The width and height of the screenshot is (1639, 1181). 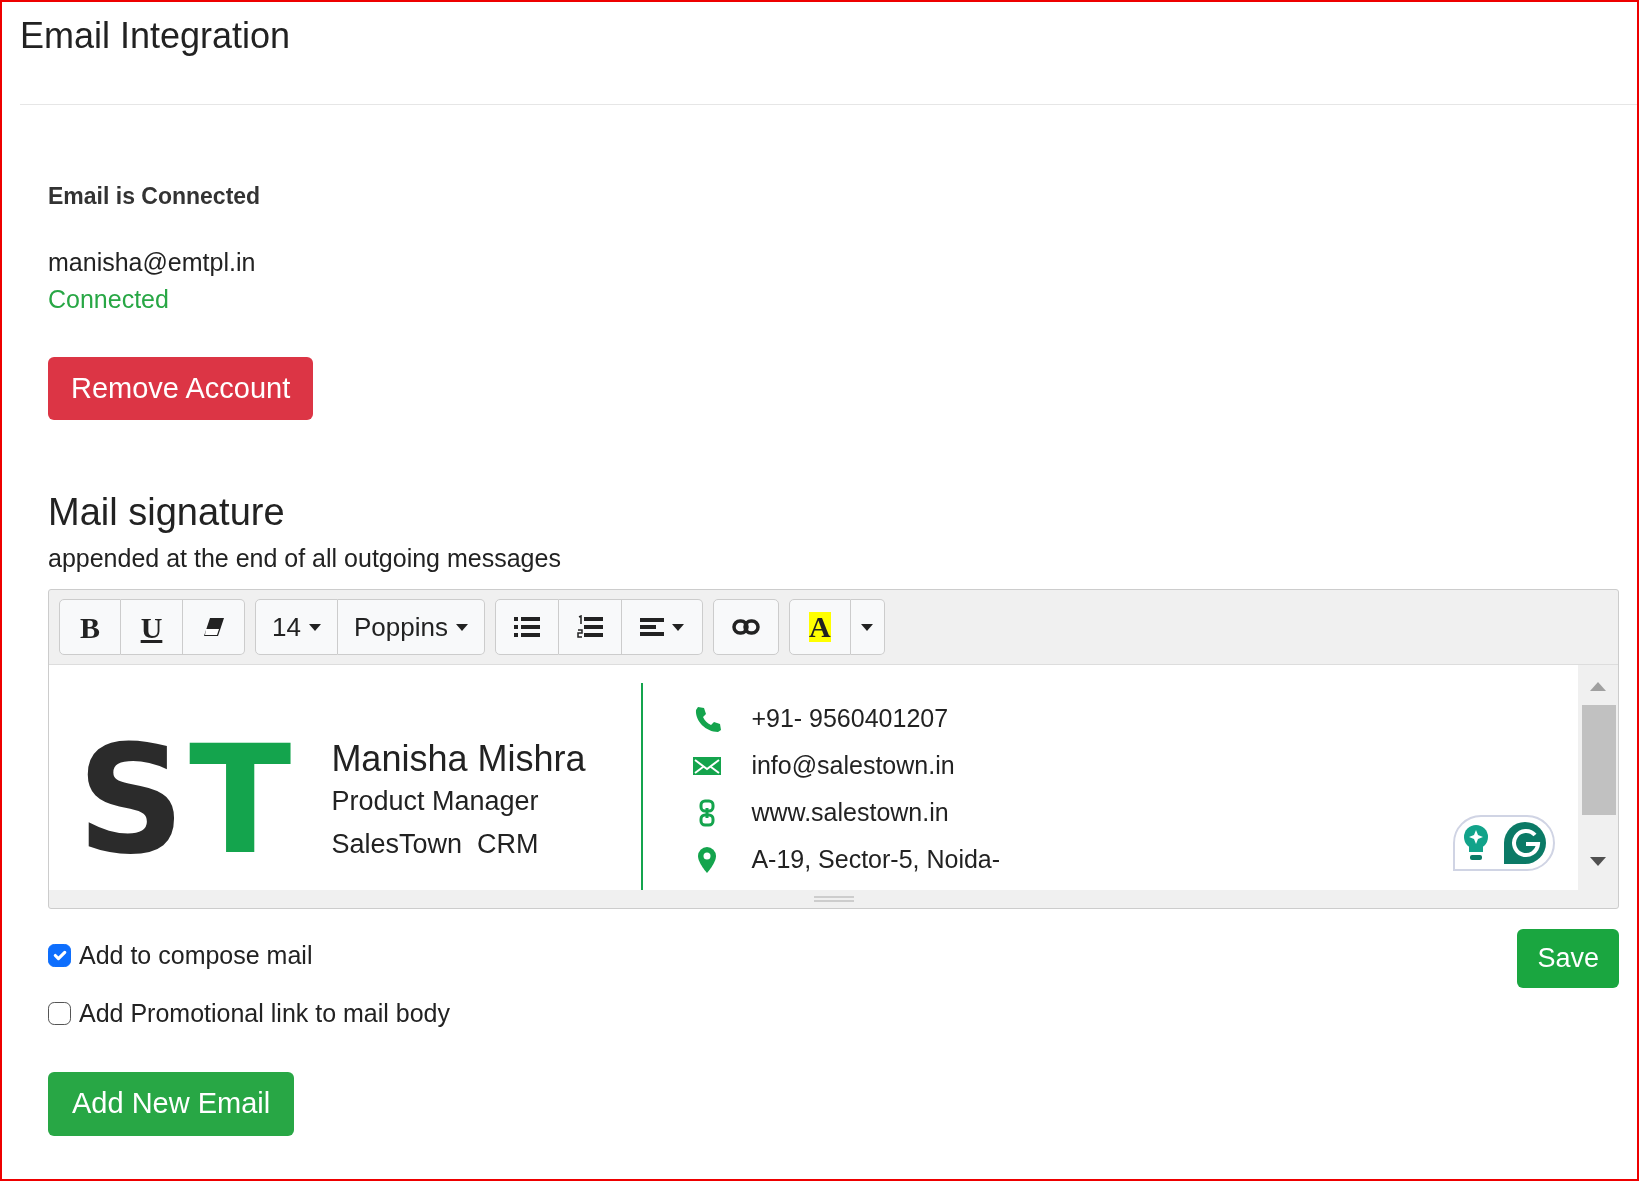 What do you see at coordinates (155, 196) in the screenshot?
I see `section-heading: Email is Connected` at bounding box center [155, 196].